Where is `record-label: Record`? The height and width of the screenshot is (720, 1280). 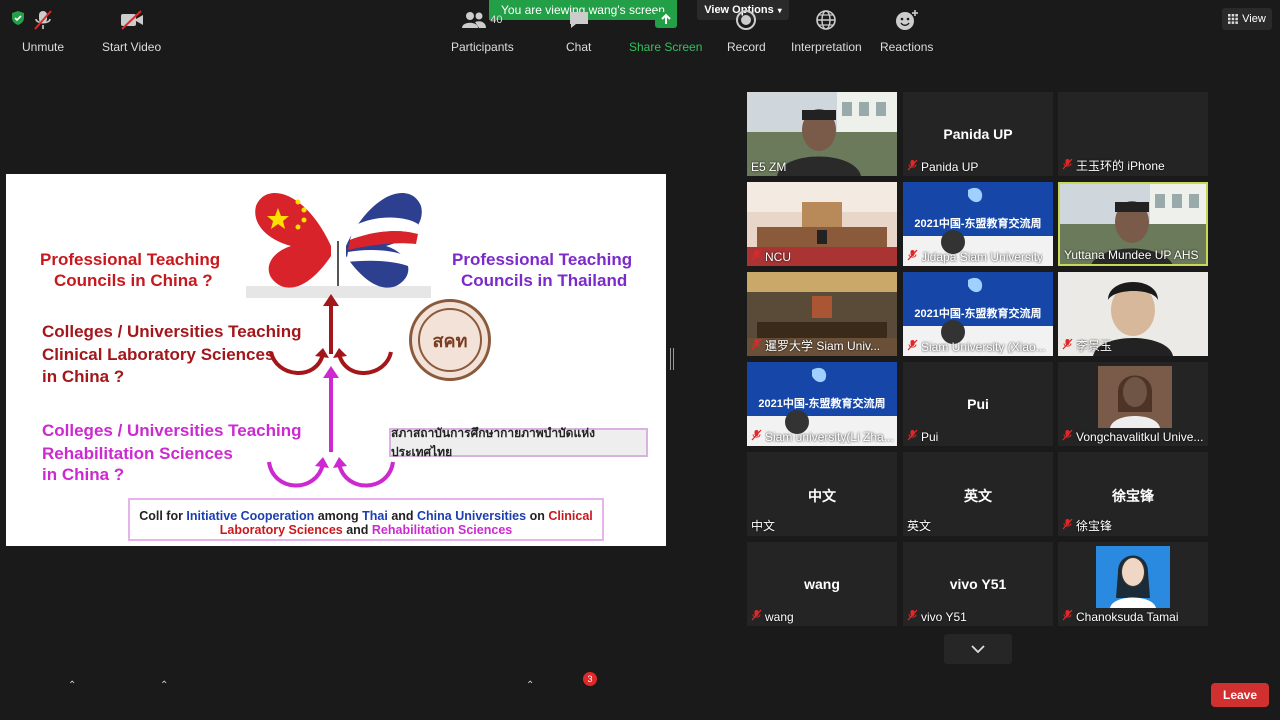 record-label: Record is located at coordinates (746, 47).